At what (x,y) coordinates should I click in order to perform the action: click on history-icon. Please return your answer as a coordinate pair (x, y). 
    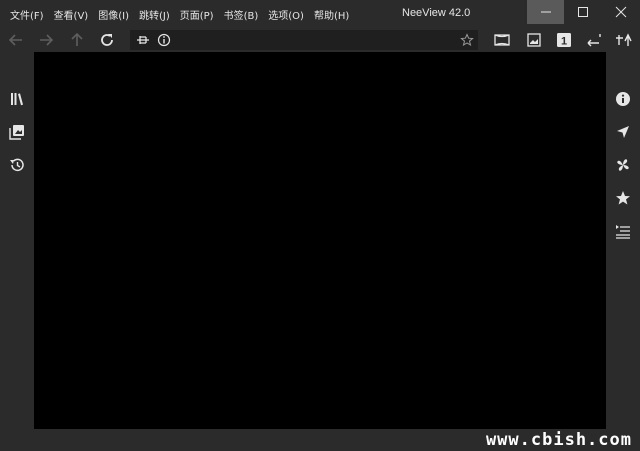
    Looking at the image, I should click on (17, 165).